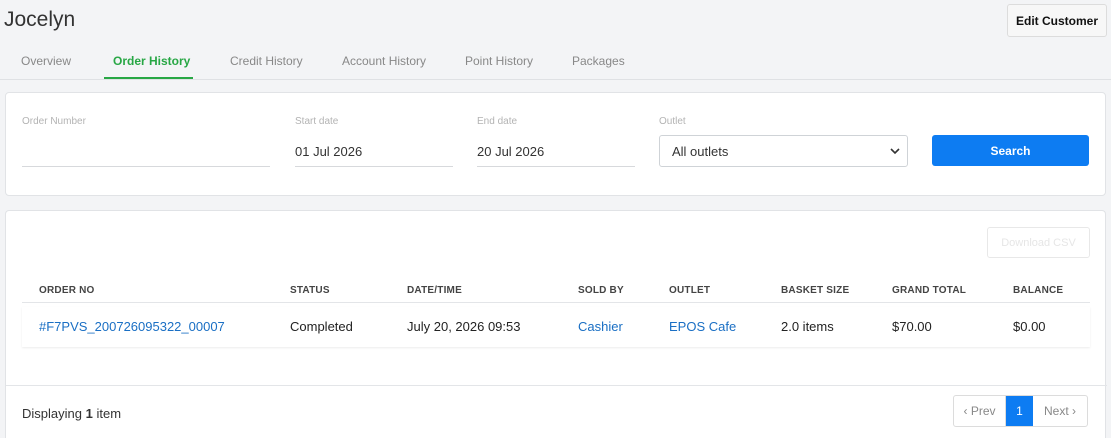 This screenshot has height=438, width=1111. What do you see at coordinates (109, 413) in the screenshot?
I see `result-count-suffix: item` at bounding box center [109, 413].